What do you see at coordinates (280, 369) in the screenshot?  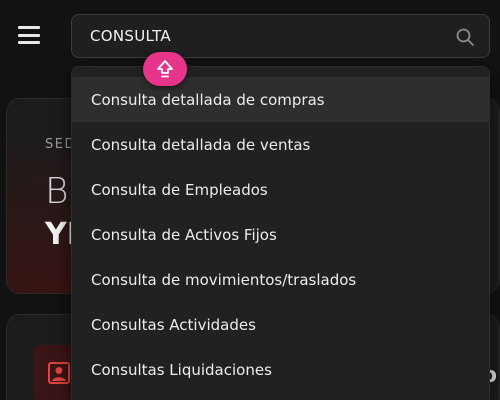 I see `suggestion-item: Consultas Liquidaciones` at bounding box center [280, 369].